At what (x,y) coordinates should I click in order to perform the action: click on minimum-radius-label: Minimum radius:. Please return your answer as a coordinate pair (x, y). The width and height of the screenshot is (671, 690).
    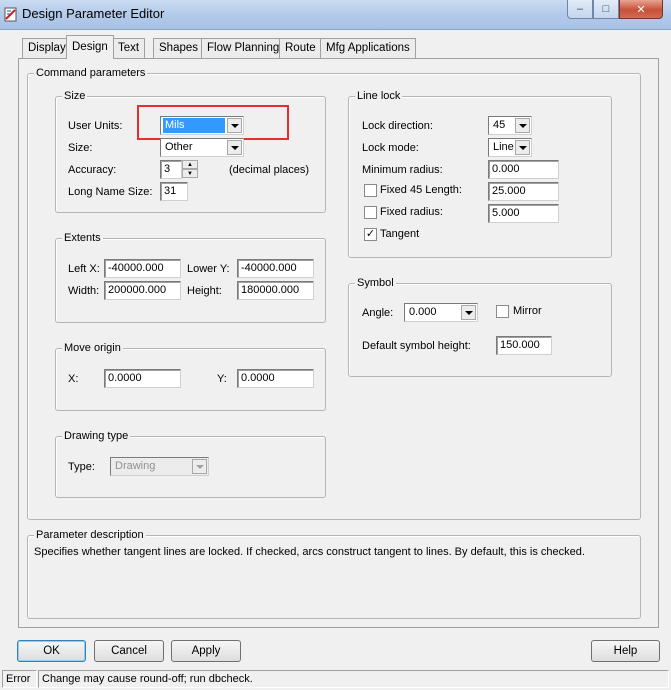
    Looking at the image, I should click on (402, 170).